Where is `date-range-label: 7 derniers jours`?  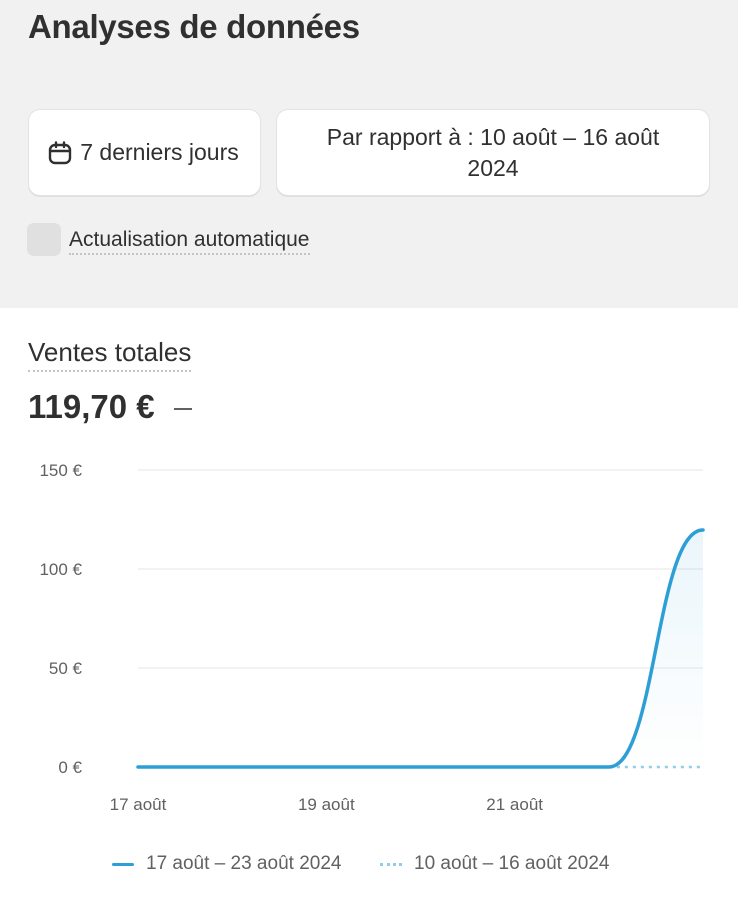
date-range-label: 7 derniers jours is located at coordinates (159, 152).